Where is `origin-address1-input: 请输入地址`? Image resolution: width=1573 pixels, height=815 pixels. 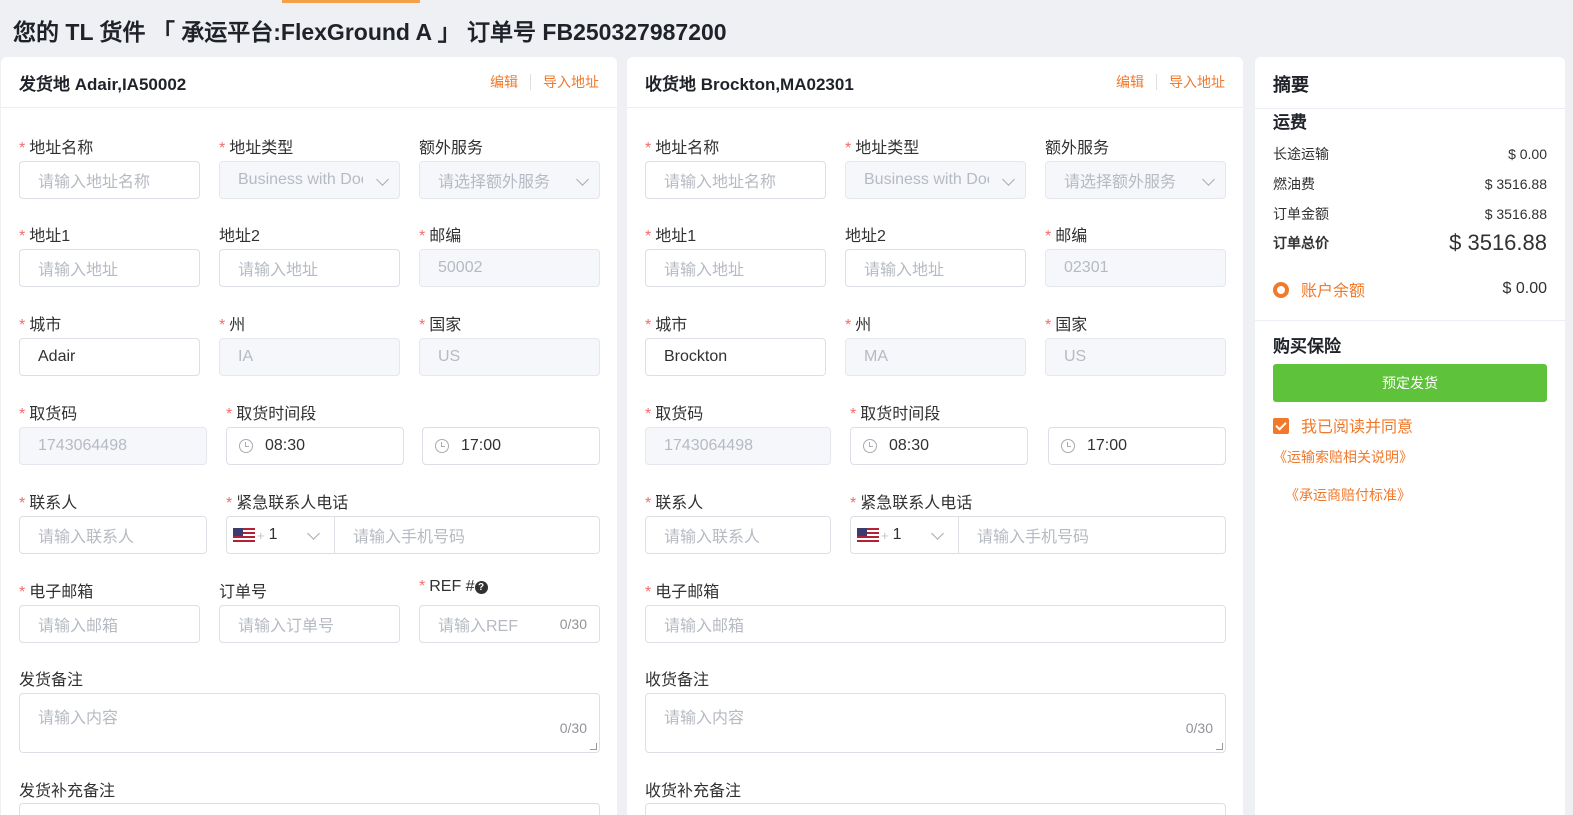
origin-address1-input: 请输入地址 is located at coordinates (109, 268).